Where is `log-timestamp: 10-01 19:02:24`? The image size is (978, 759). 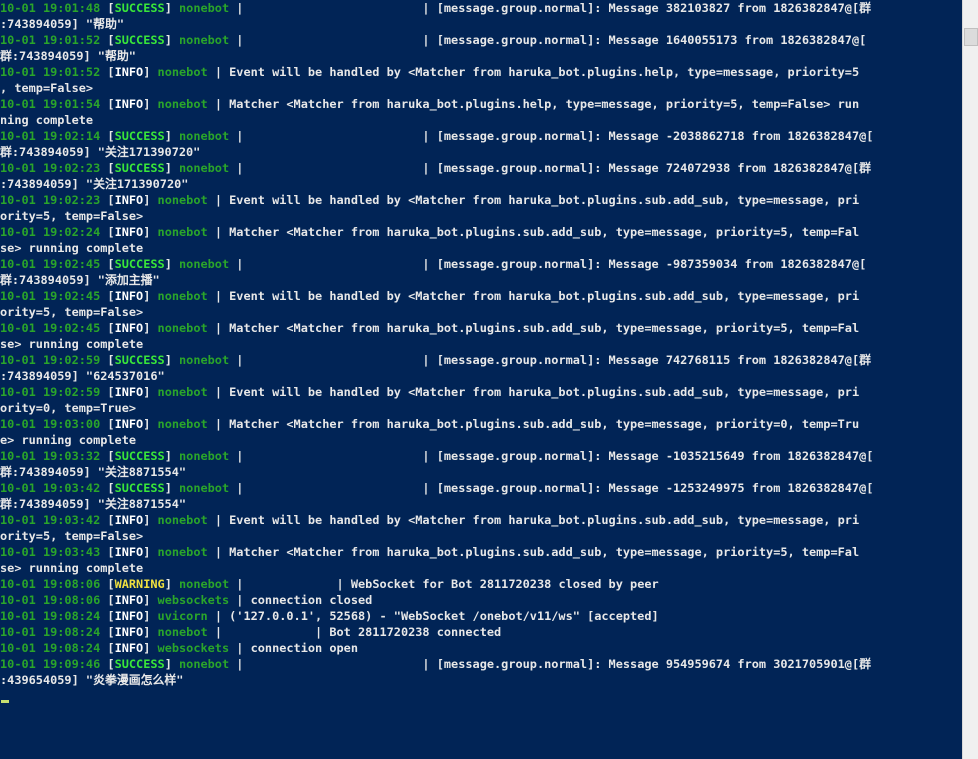
log-timestamp: 10-01 19:02:24 is located at coordinates (50, 232).